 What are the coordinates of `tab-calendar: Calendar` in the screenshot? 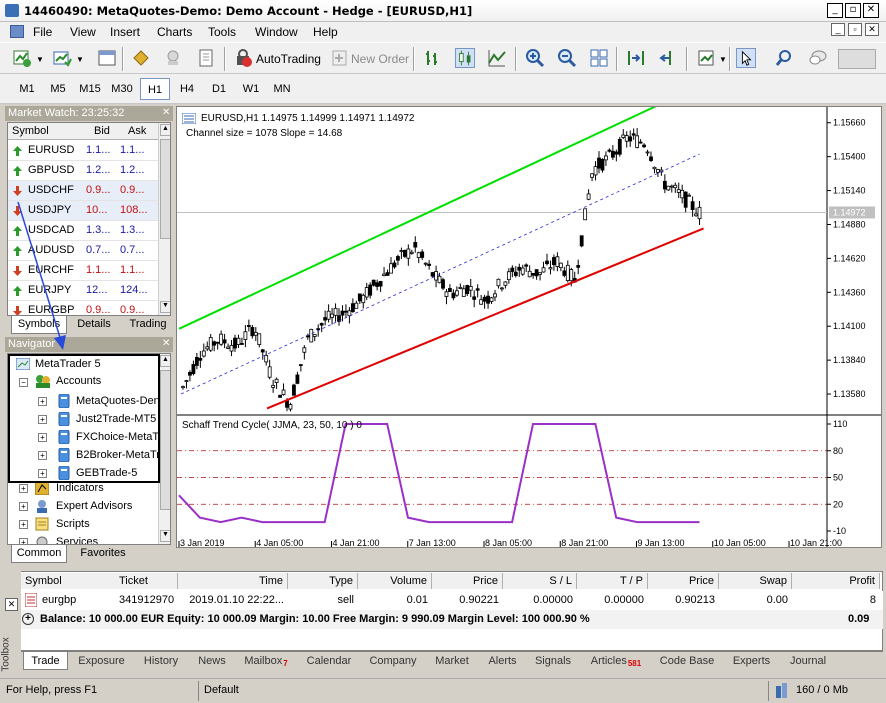 It's located at (329, 661).